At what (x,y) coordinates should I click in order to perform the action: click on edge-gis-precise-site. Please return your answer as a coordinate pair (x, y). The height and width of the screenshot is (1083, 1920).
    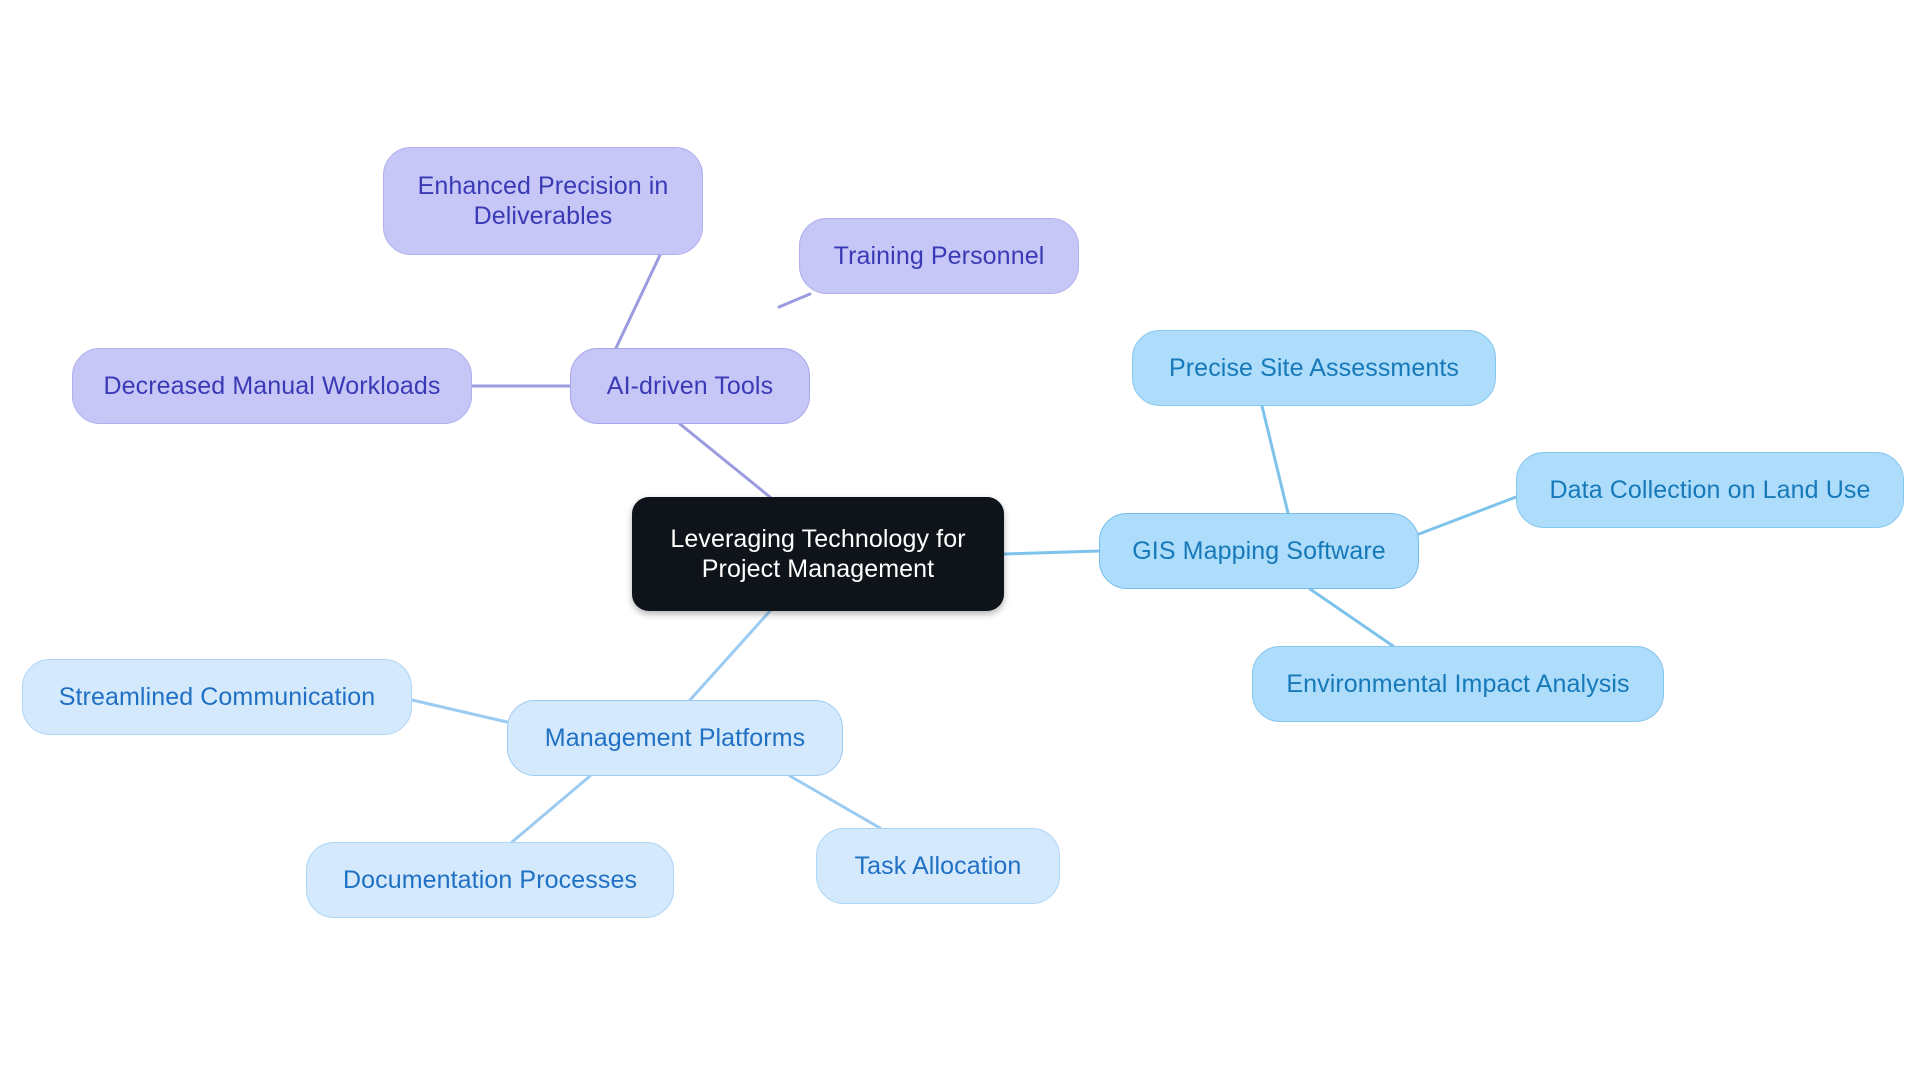
    Looking at the image, I should click on (1275, 459).